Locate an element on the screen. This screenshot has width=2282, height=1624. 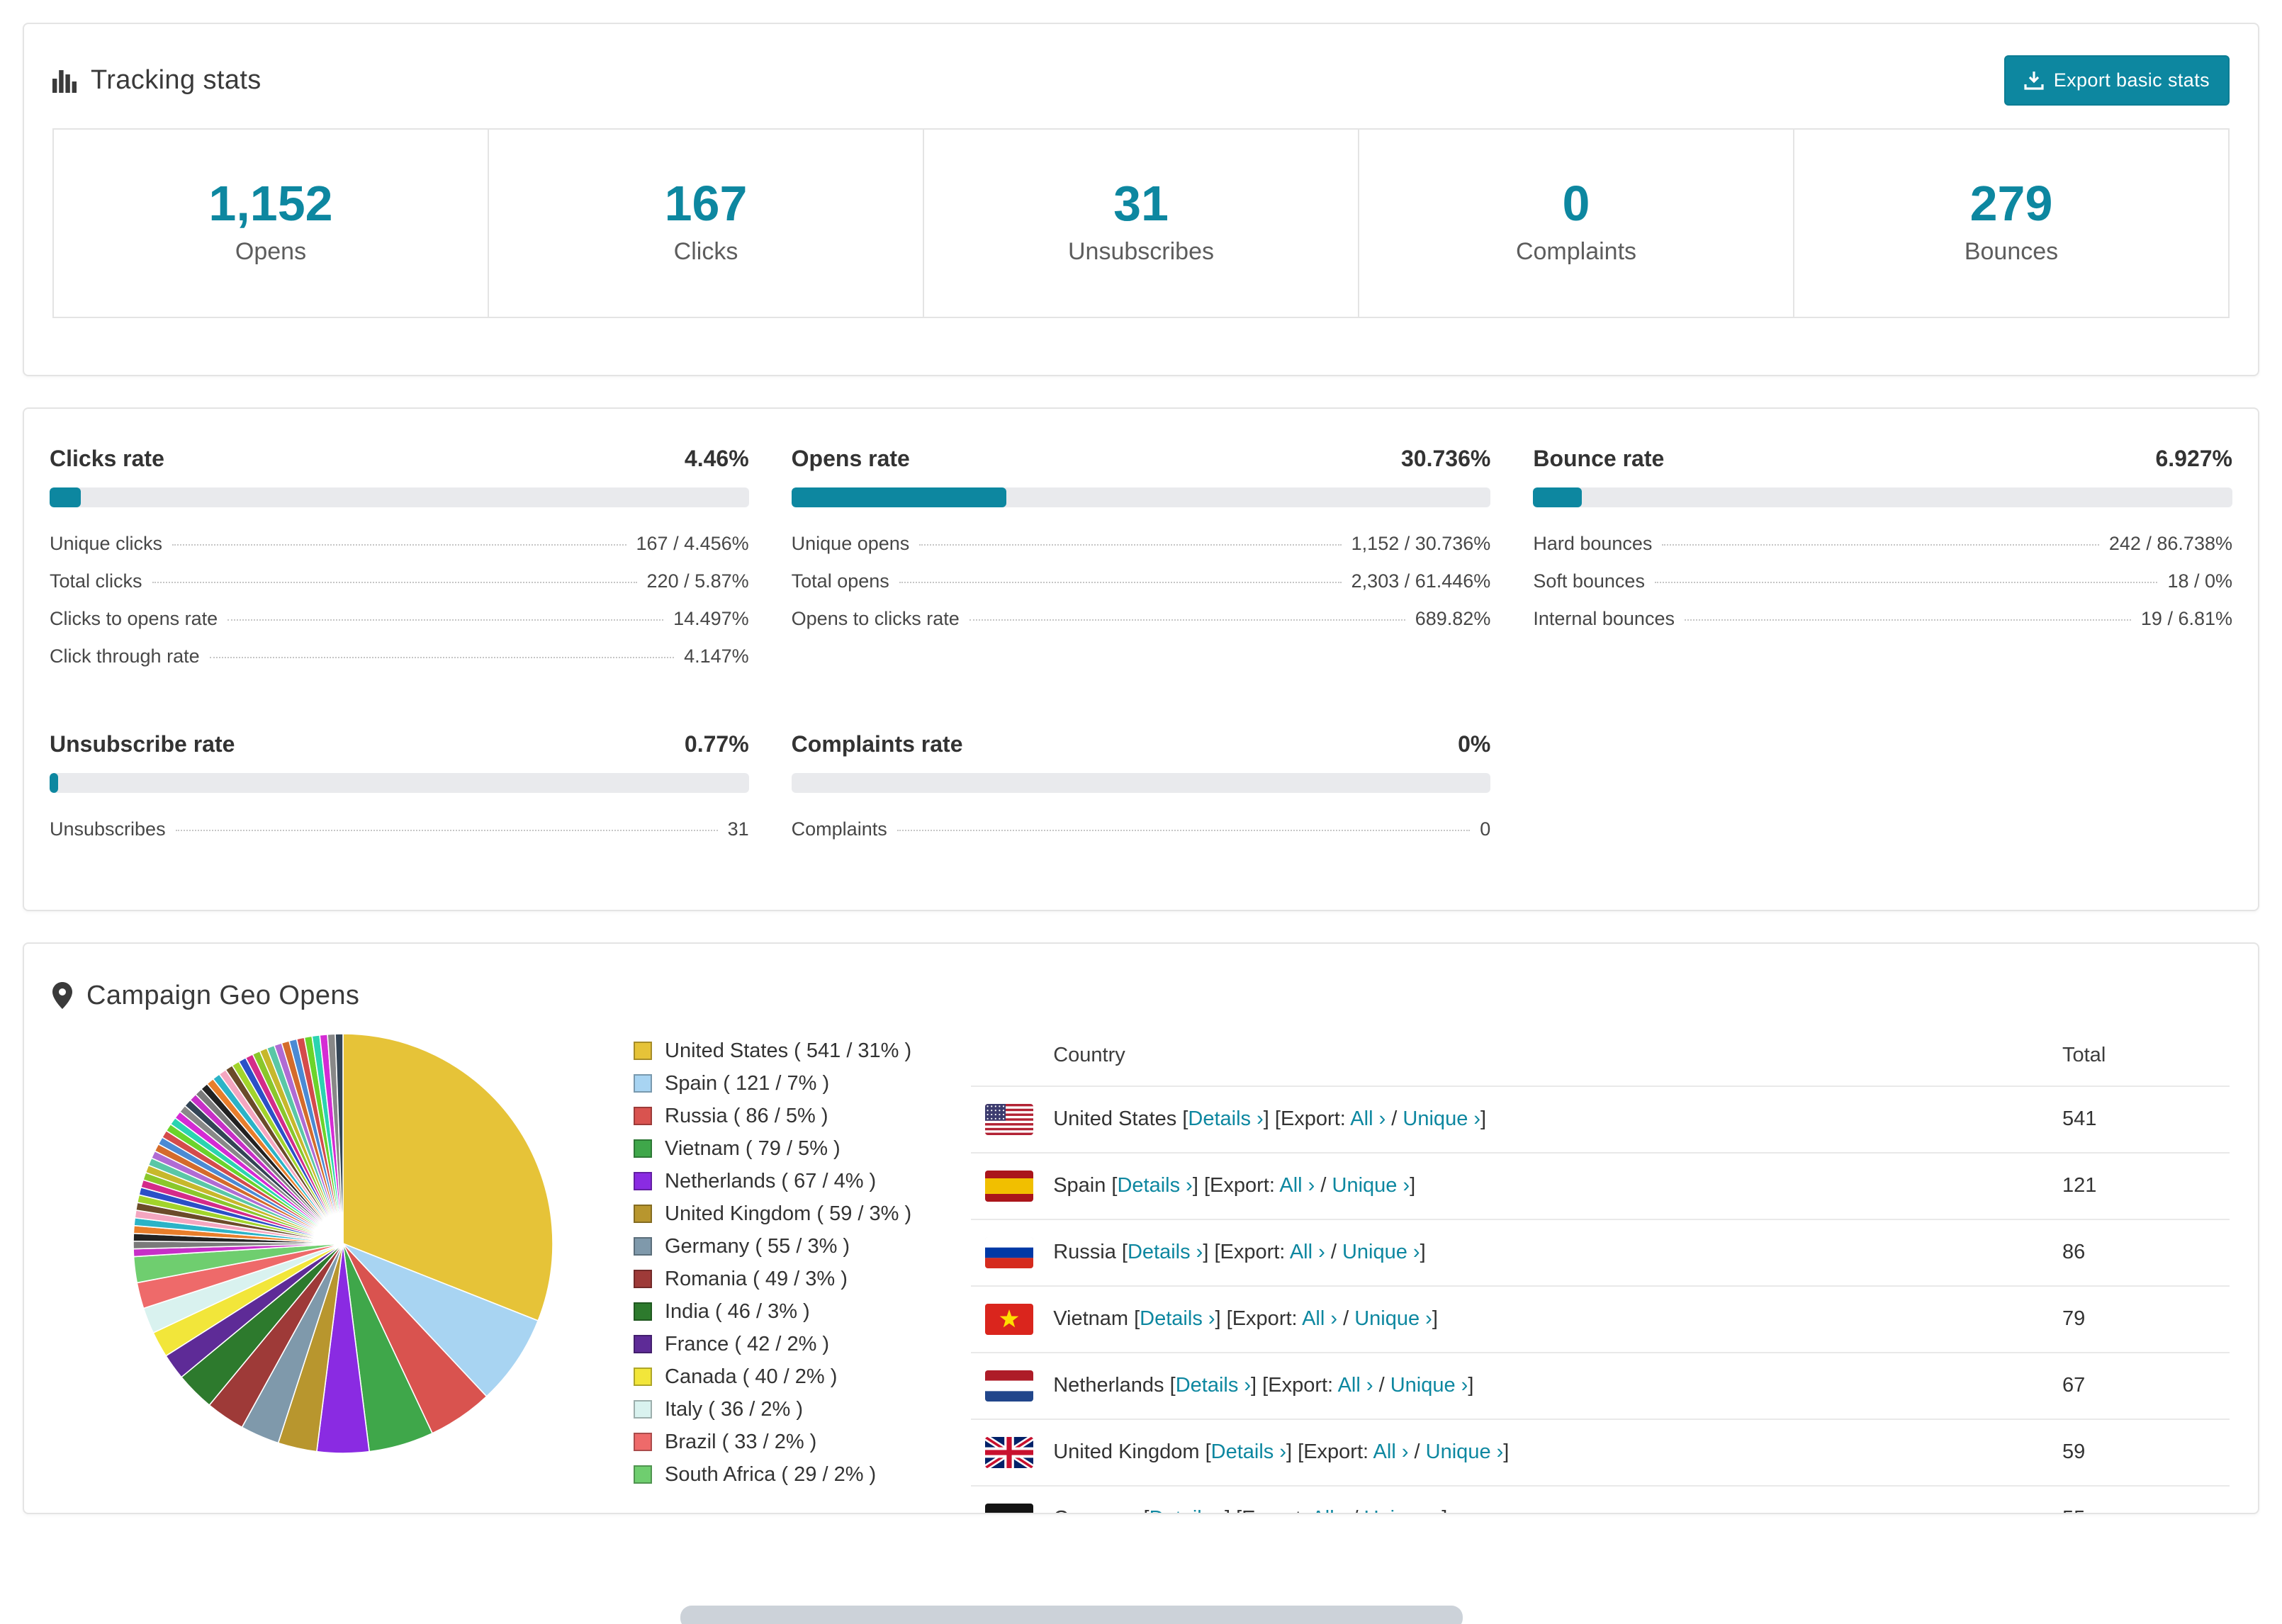
rate-title: Clicks rate is located at coordinates (107, 458).